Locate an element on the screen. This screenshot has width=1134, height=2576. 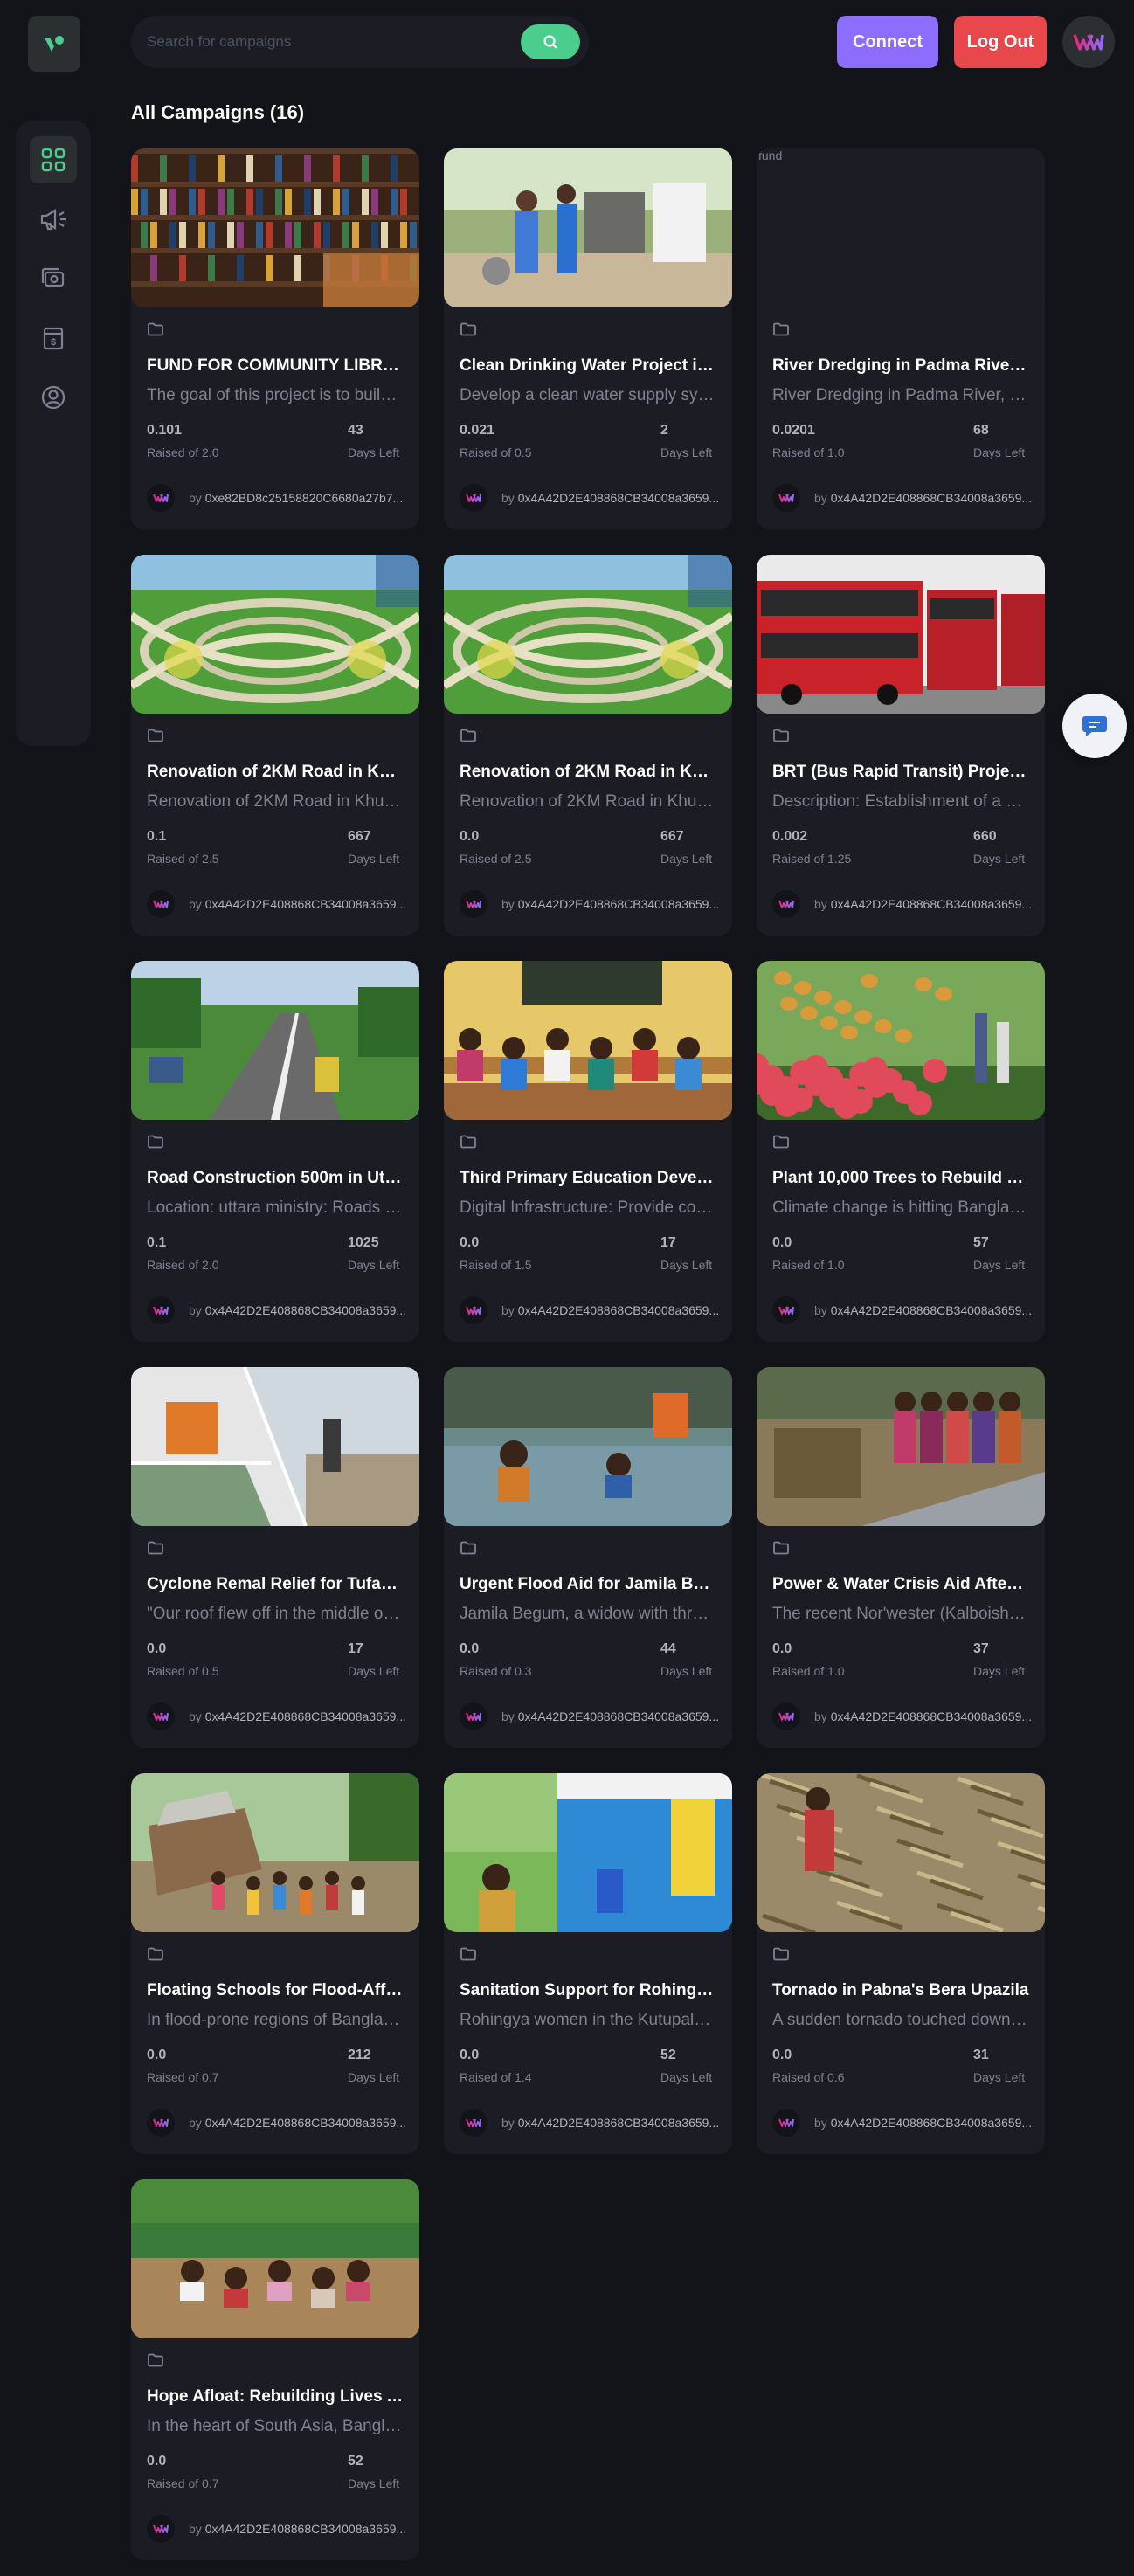
amount-raised: 0.021 is located at coordinates (477, 430).